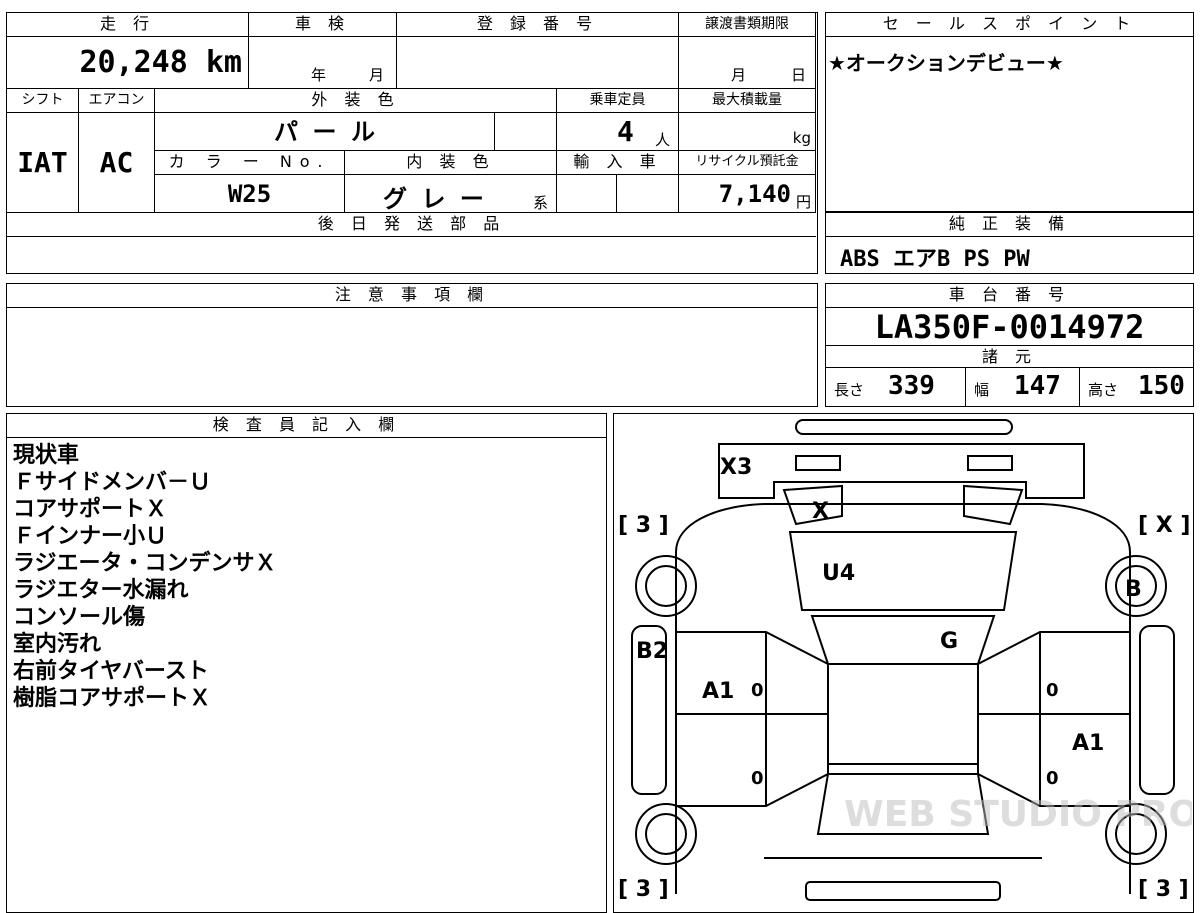 The height and width of the screenshot is (913, 1200). What do you see at coordinates (112, 482) in the screenshot?
I see `inspector-note-line: Ｆサイドメンバ－Ｕ` at bounding box center [112, 482].